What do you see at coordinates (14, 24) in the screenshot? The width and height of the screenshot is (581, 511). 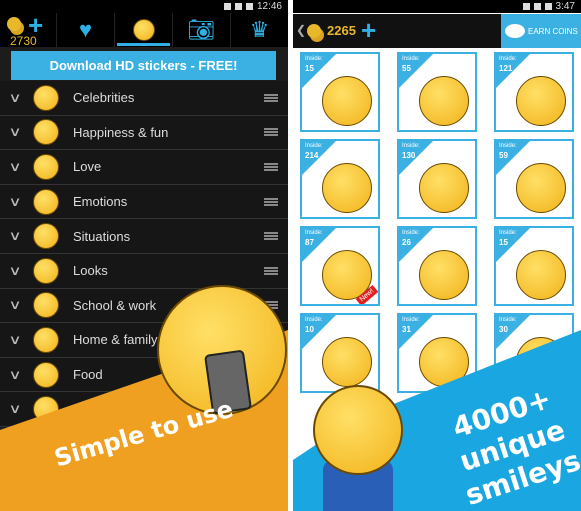 I see `coins-icon` at bounding box center [14, 24].